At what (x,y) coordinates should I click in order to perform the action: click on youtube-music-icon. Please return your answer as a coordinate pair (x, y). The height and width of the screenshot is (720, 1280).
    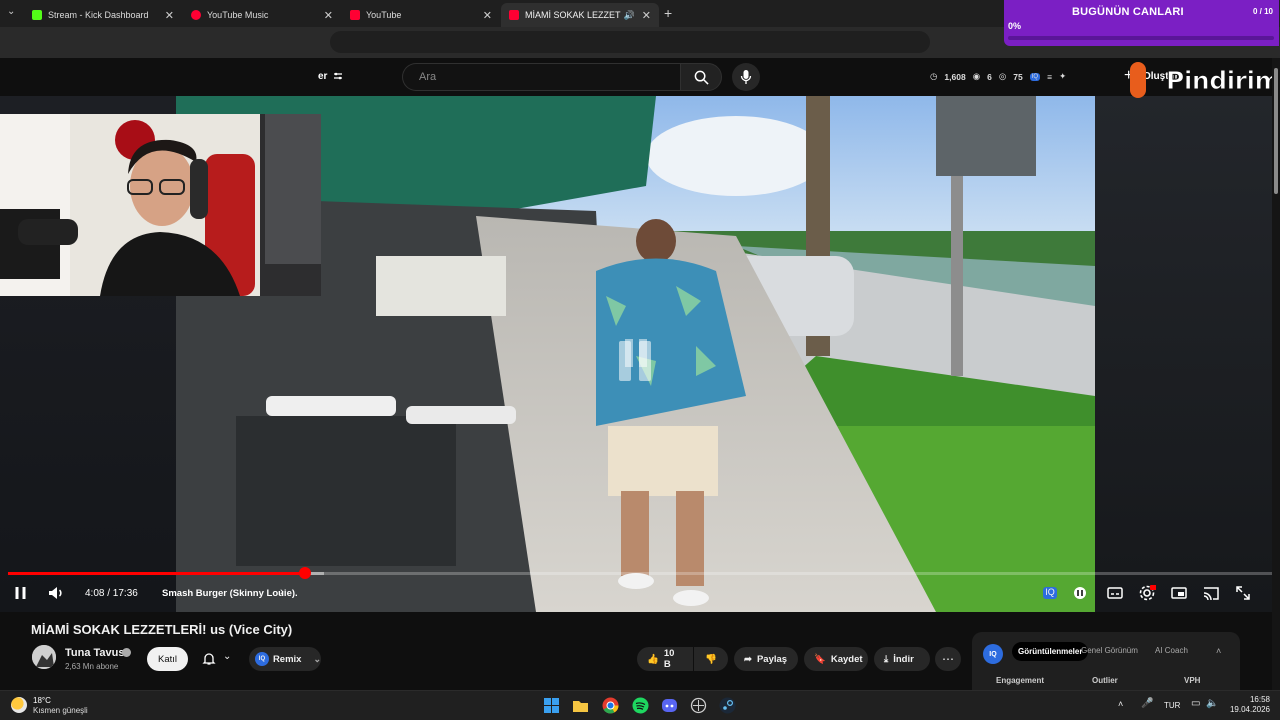
    Looking at the image, I should click on (196, 15).